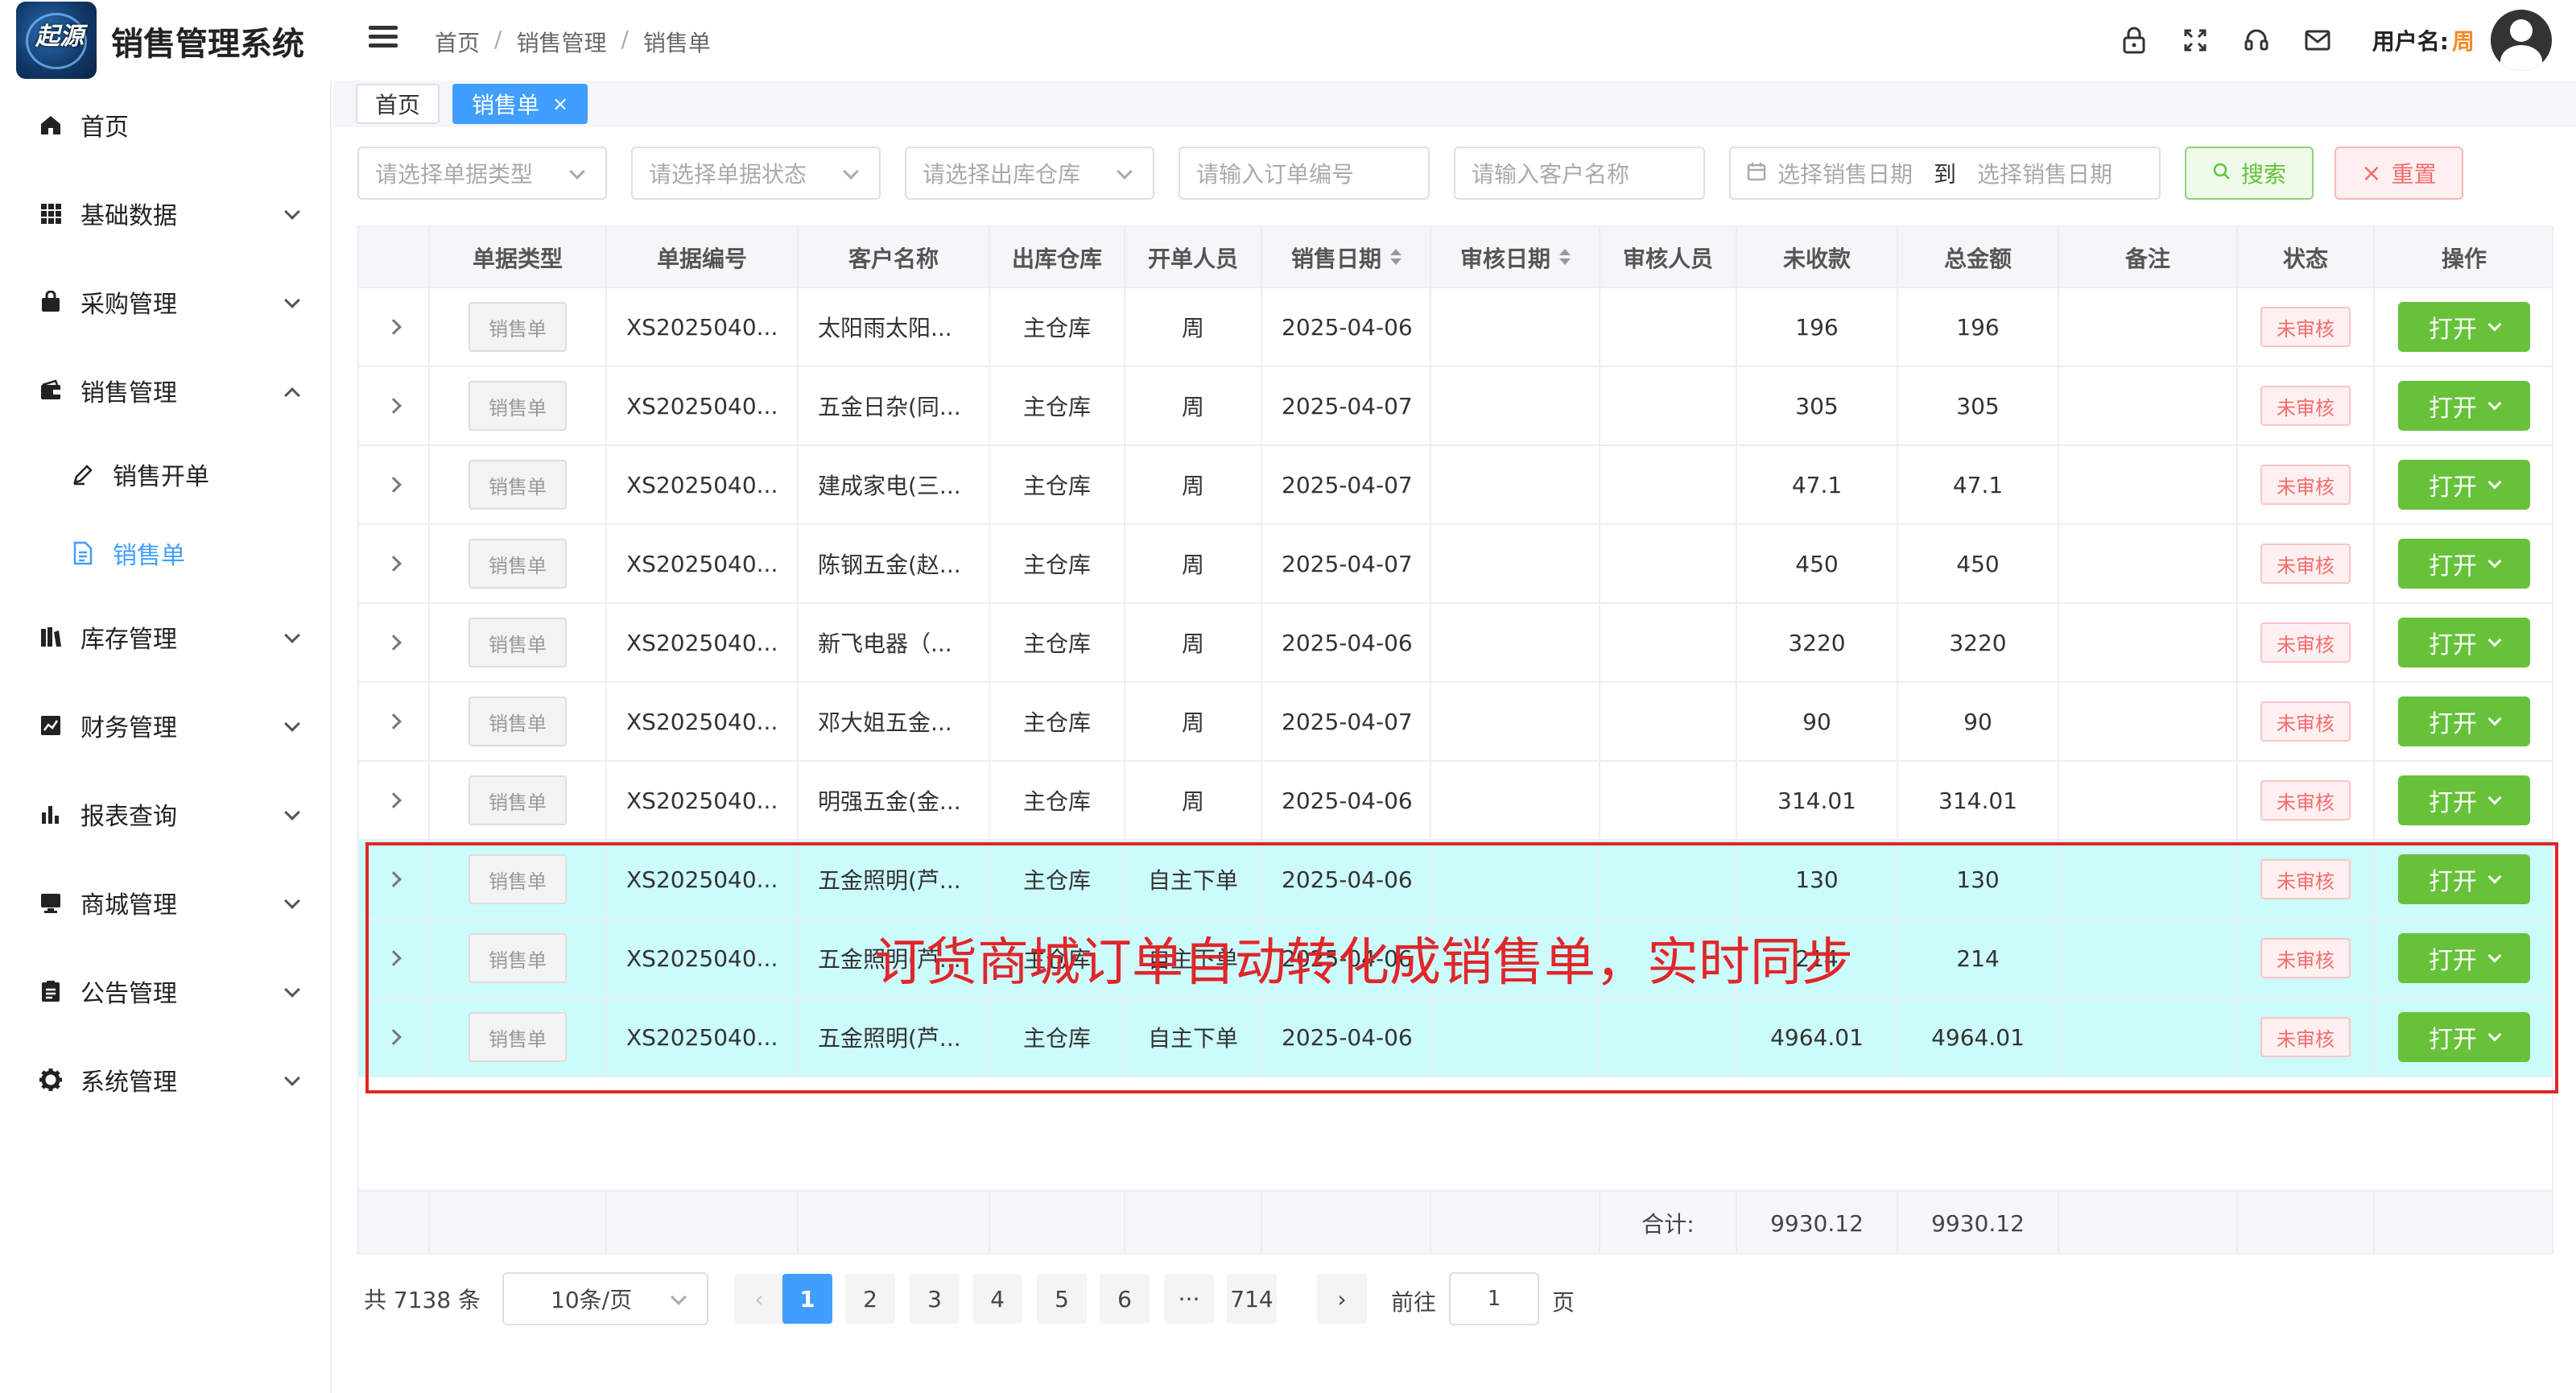 The image size is (2576, 1393). What do you see at coordinates (166, 725) in the screenshot?
I see `sidebar-item-finance: 财务管理` at bounding box center [166, 725].